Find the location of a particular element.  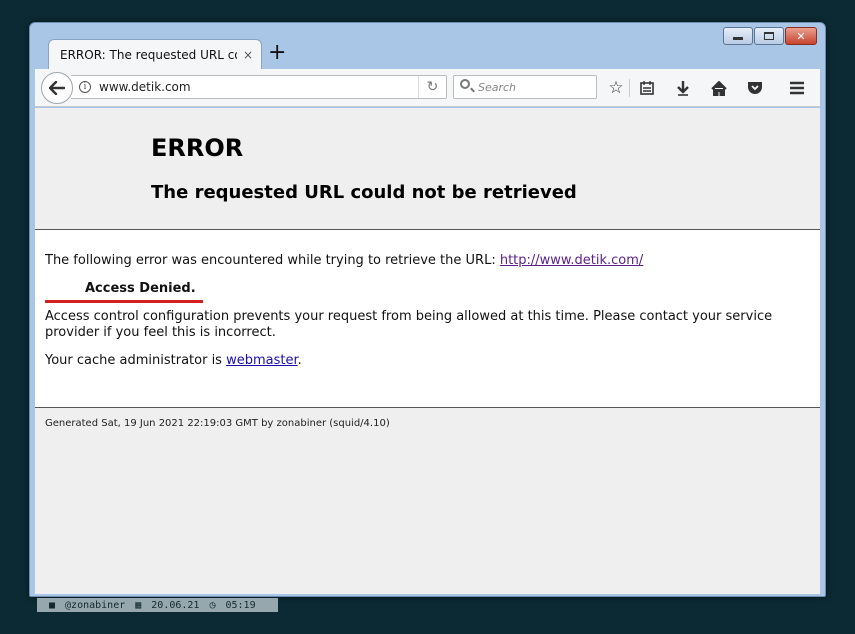

close-button: ✕ is located at coordinates (801, 36).